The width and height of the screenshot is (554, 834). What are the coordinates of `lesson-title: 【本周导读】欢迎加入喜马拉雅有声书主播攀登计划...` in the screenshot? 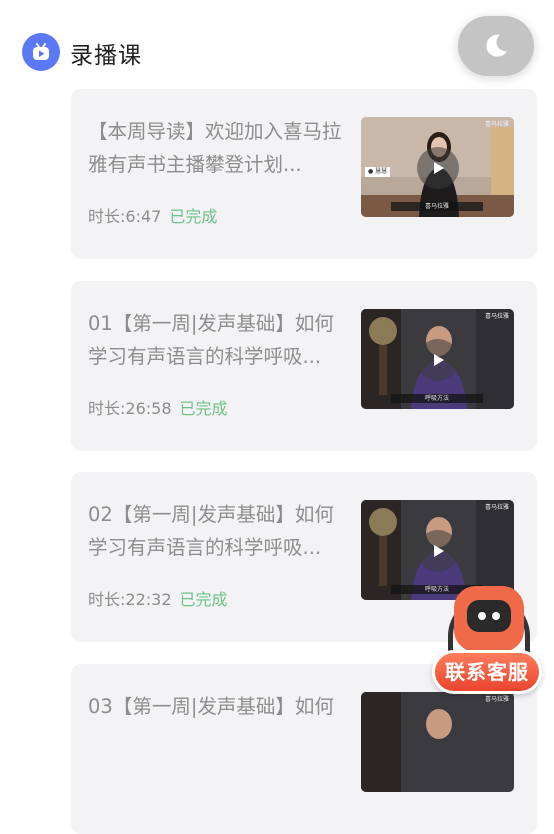 It's located at (215, 148).